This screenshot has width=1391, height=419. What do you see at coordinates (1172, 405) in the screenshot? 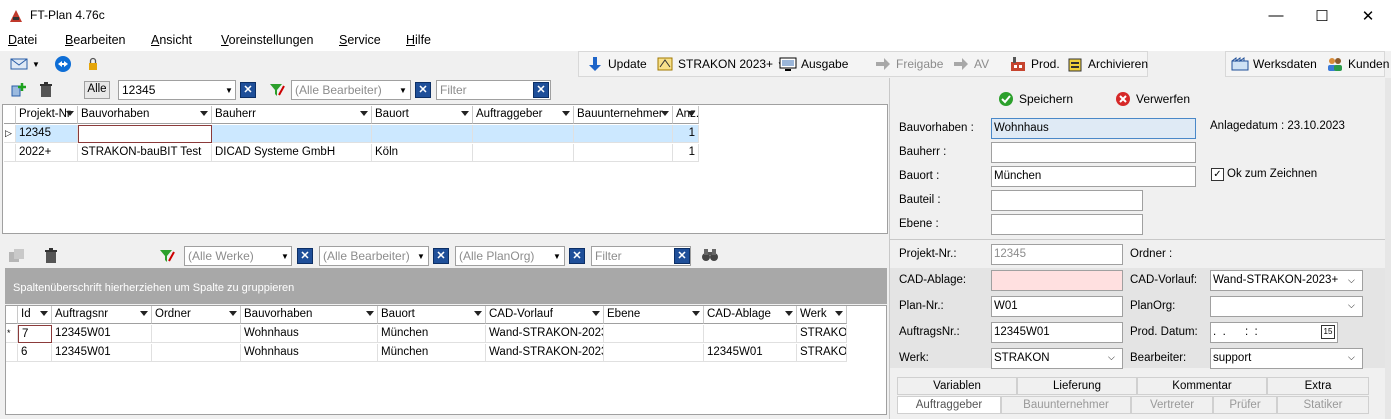
I see `tab-vertreter: Vertreter` at bounding box center [1172, 405].